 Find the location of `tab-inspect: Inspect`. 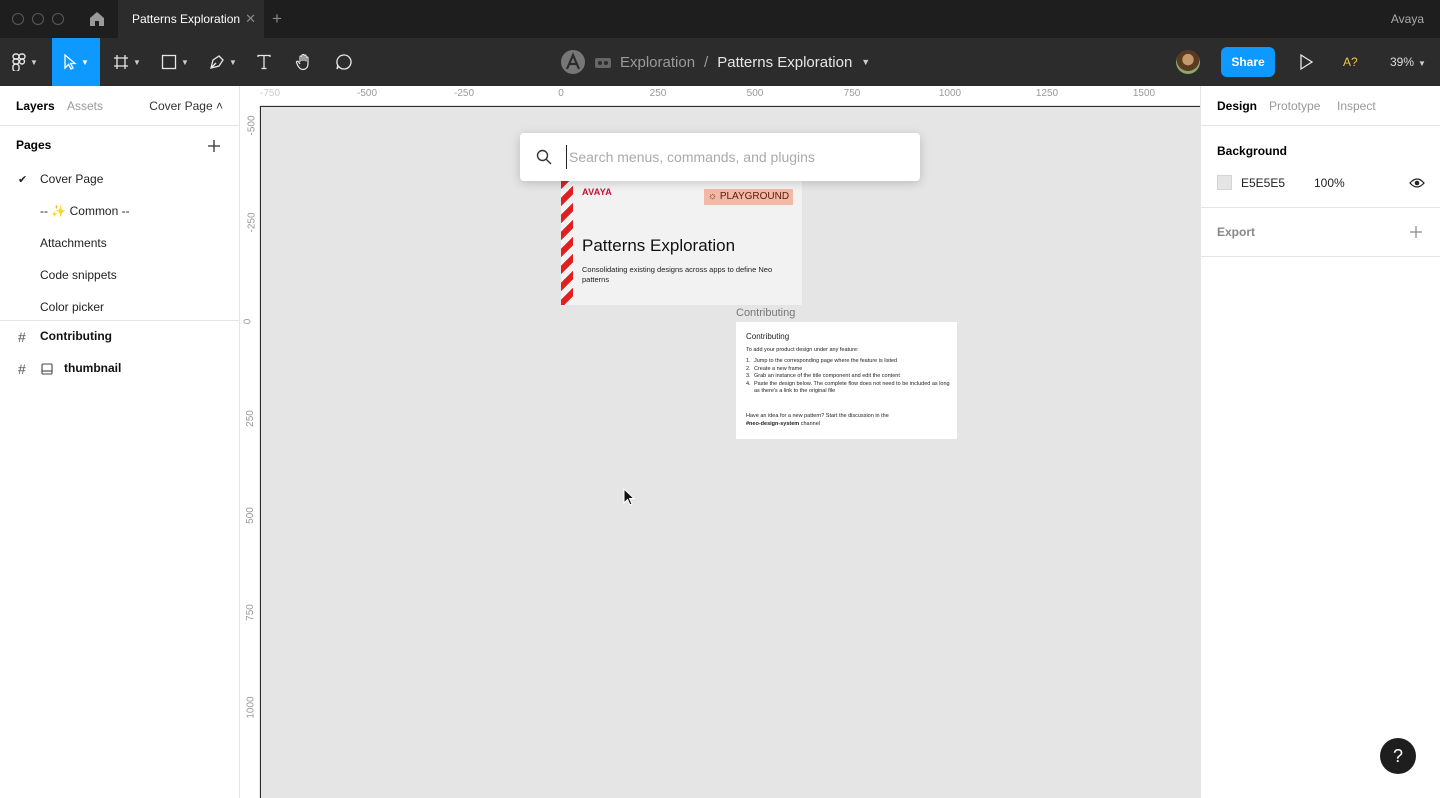

tab-inspect: Inspect is located at coordinates (1356, 106).